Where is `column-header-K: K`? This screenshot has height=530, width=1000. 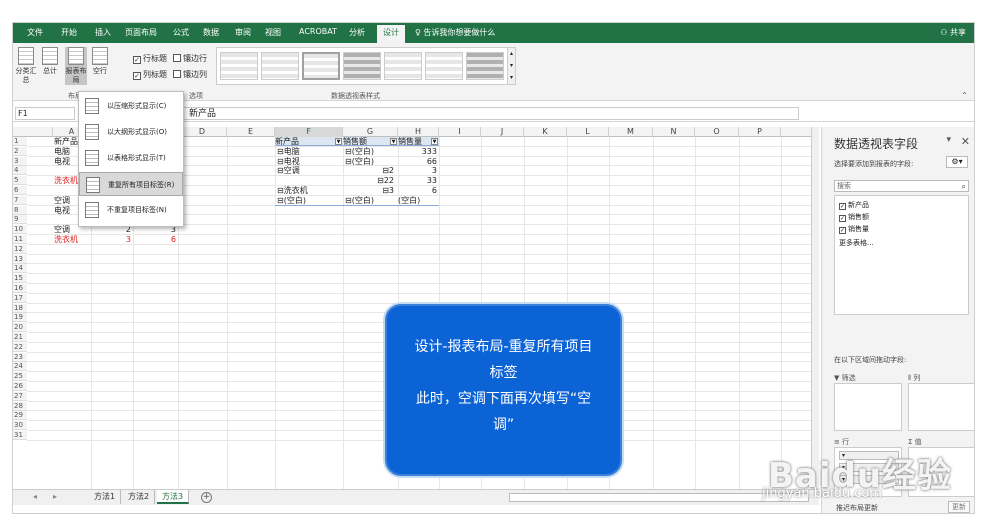 column-header-K: K is located at coordinates (545, 132).